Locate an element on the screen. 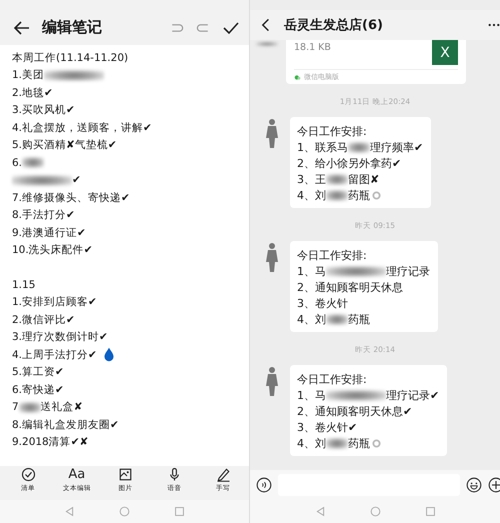 The image size is (500, 523). line-text: ✔ is located at coordinates (76, 180).